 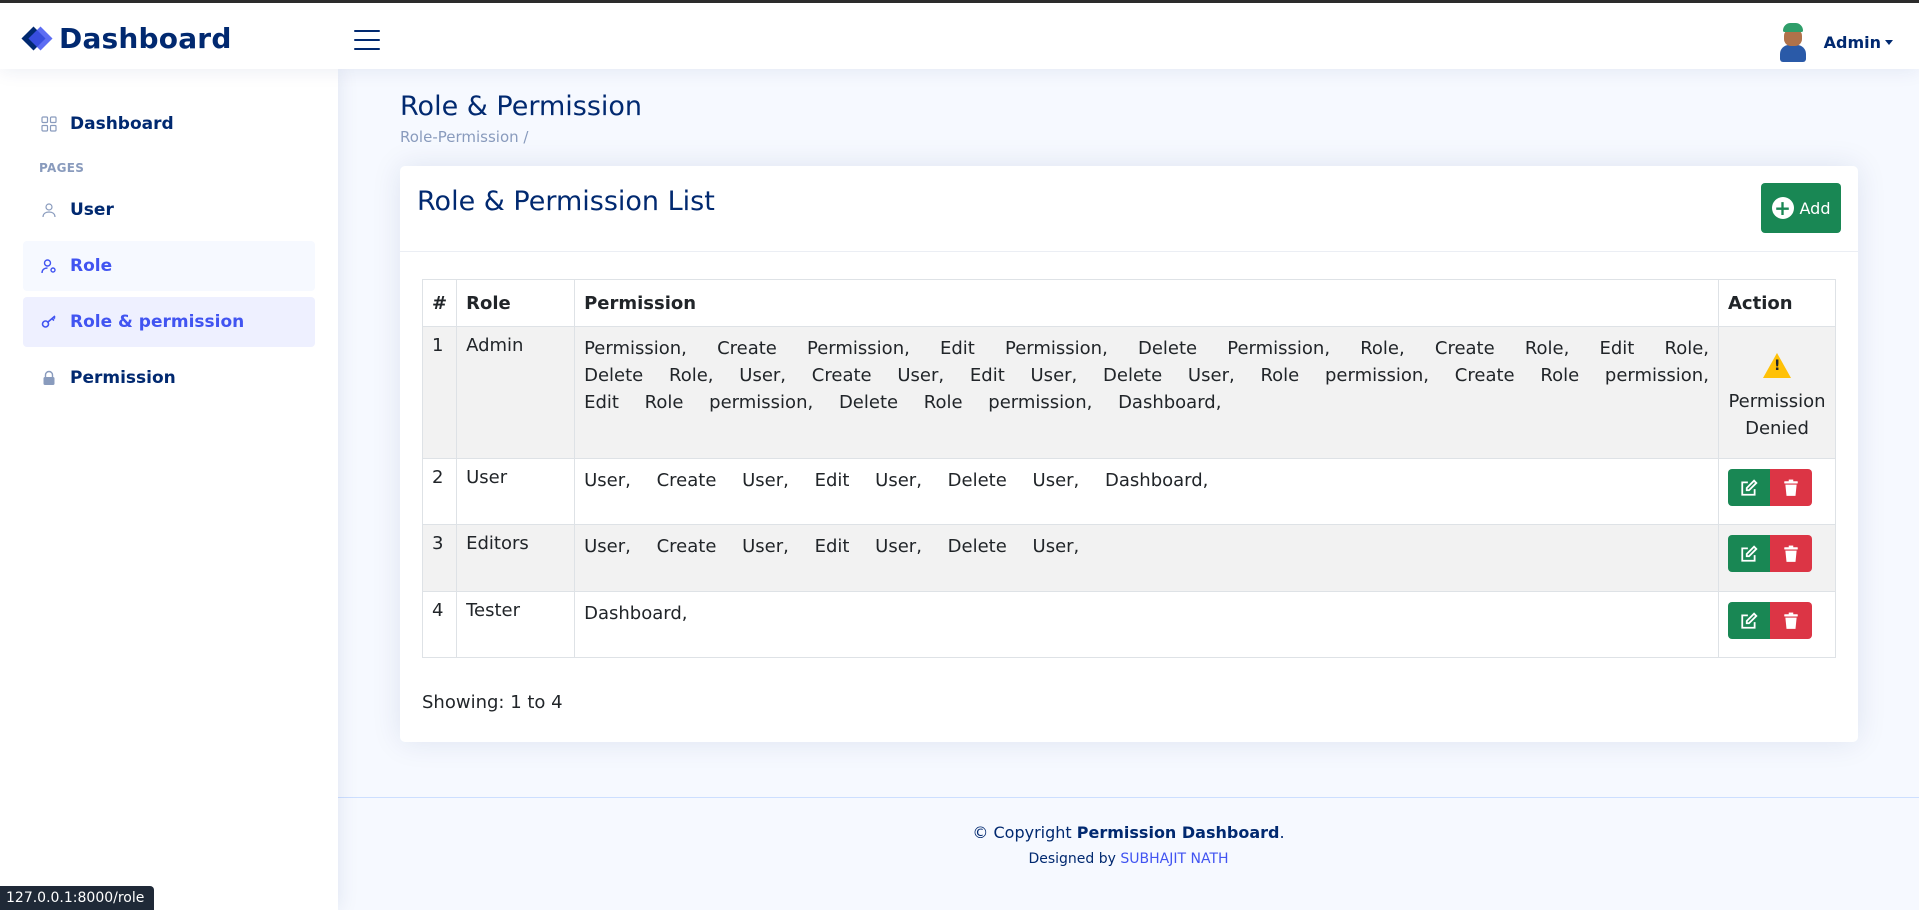 I want to click on user-menu: Admin, so click(x=1834, y=42).